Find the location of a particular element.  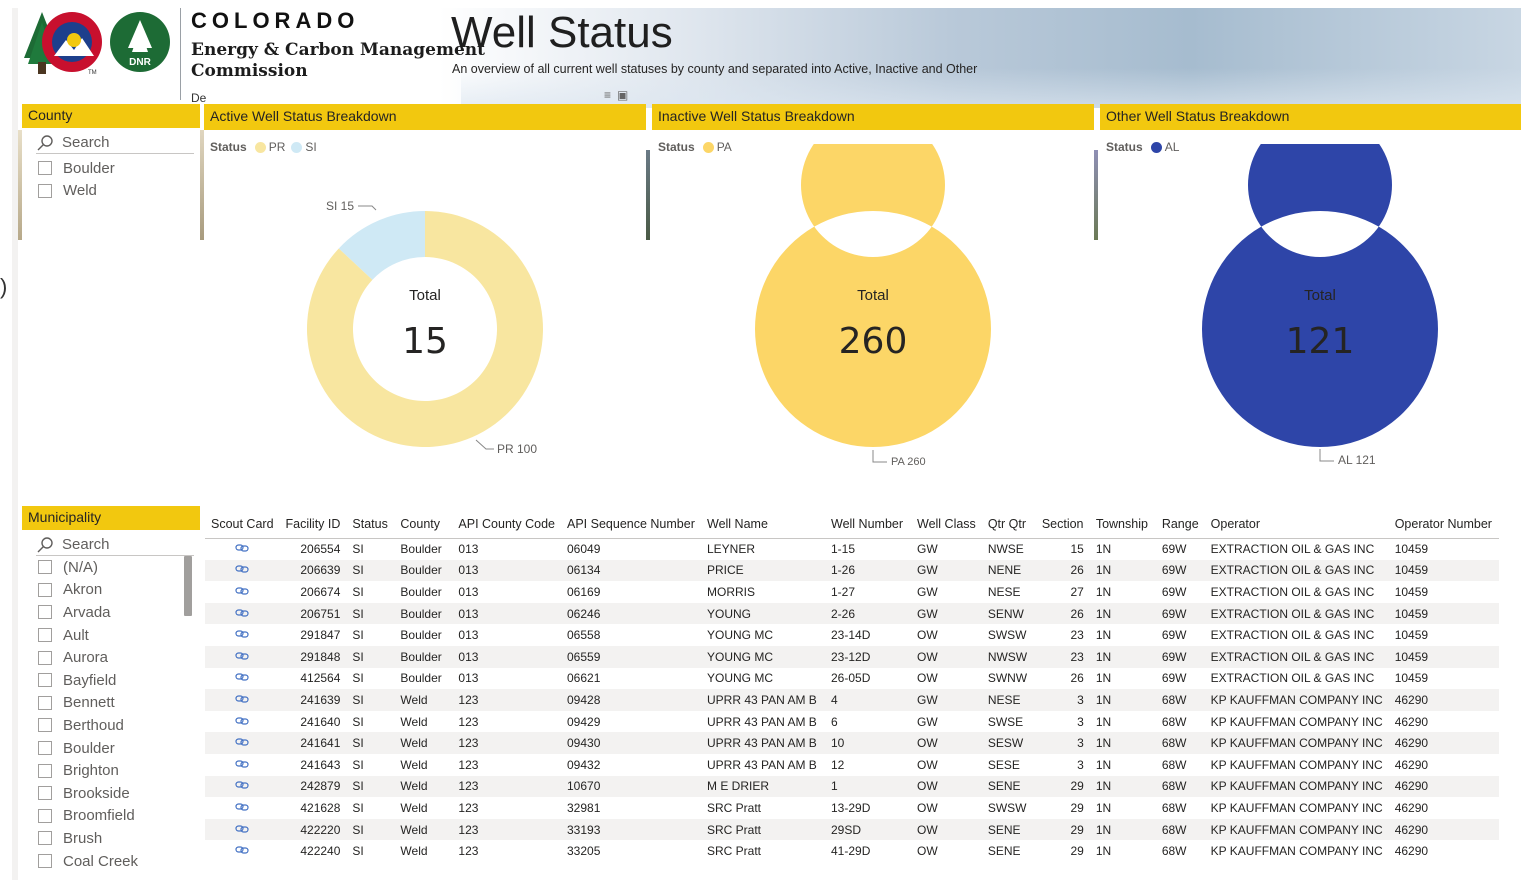

county-option-weld: Weld is located at coordinates (111, 191).